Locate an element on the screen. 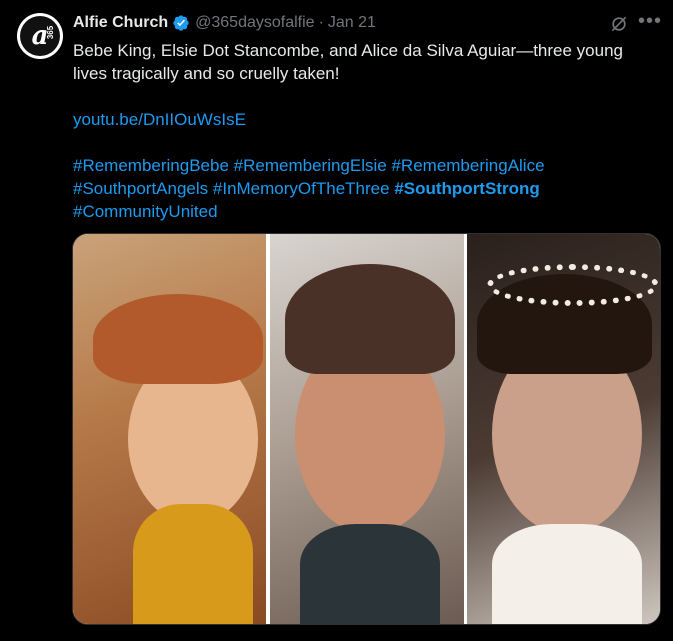 The width and height of the screenshot is (673, 641). hashtag-remembering-elsie: #RememberingElsie is located at coordinates (310, 165).